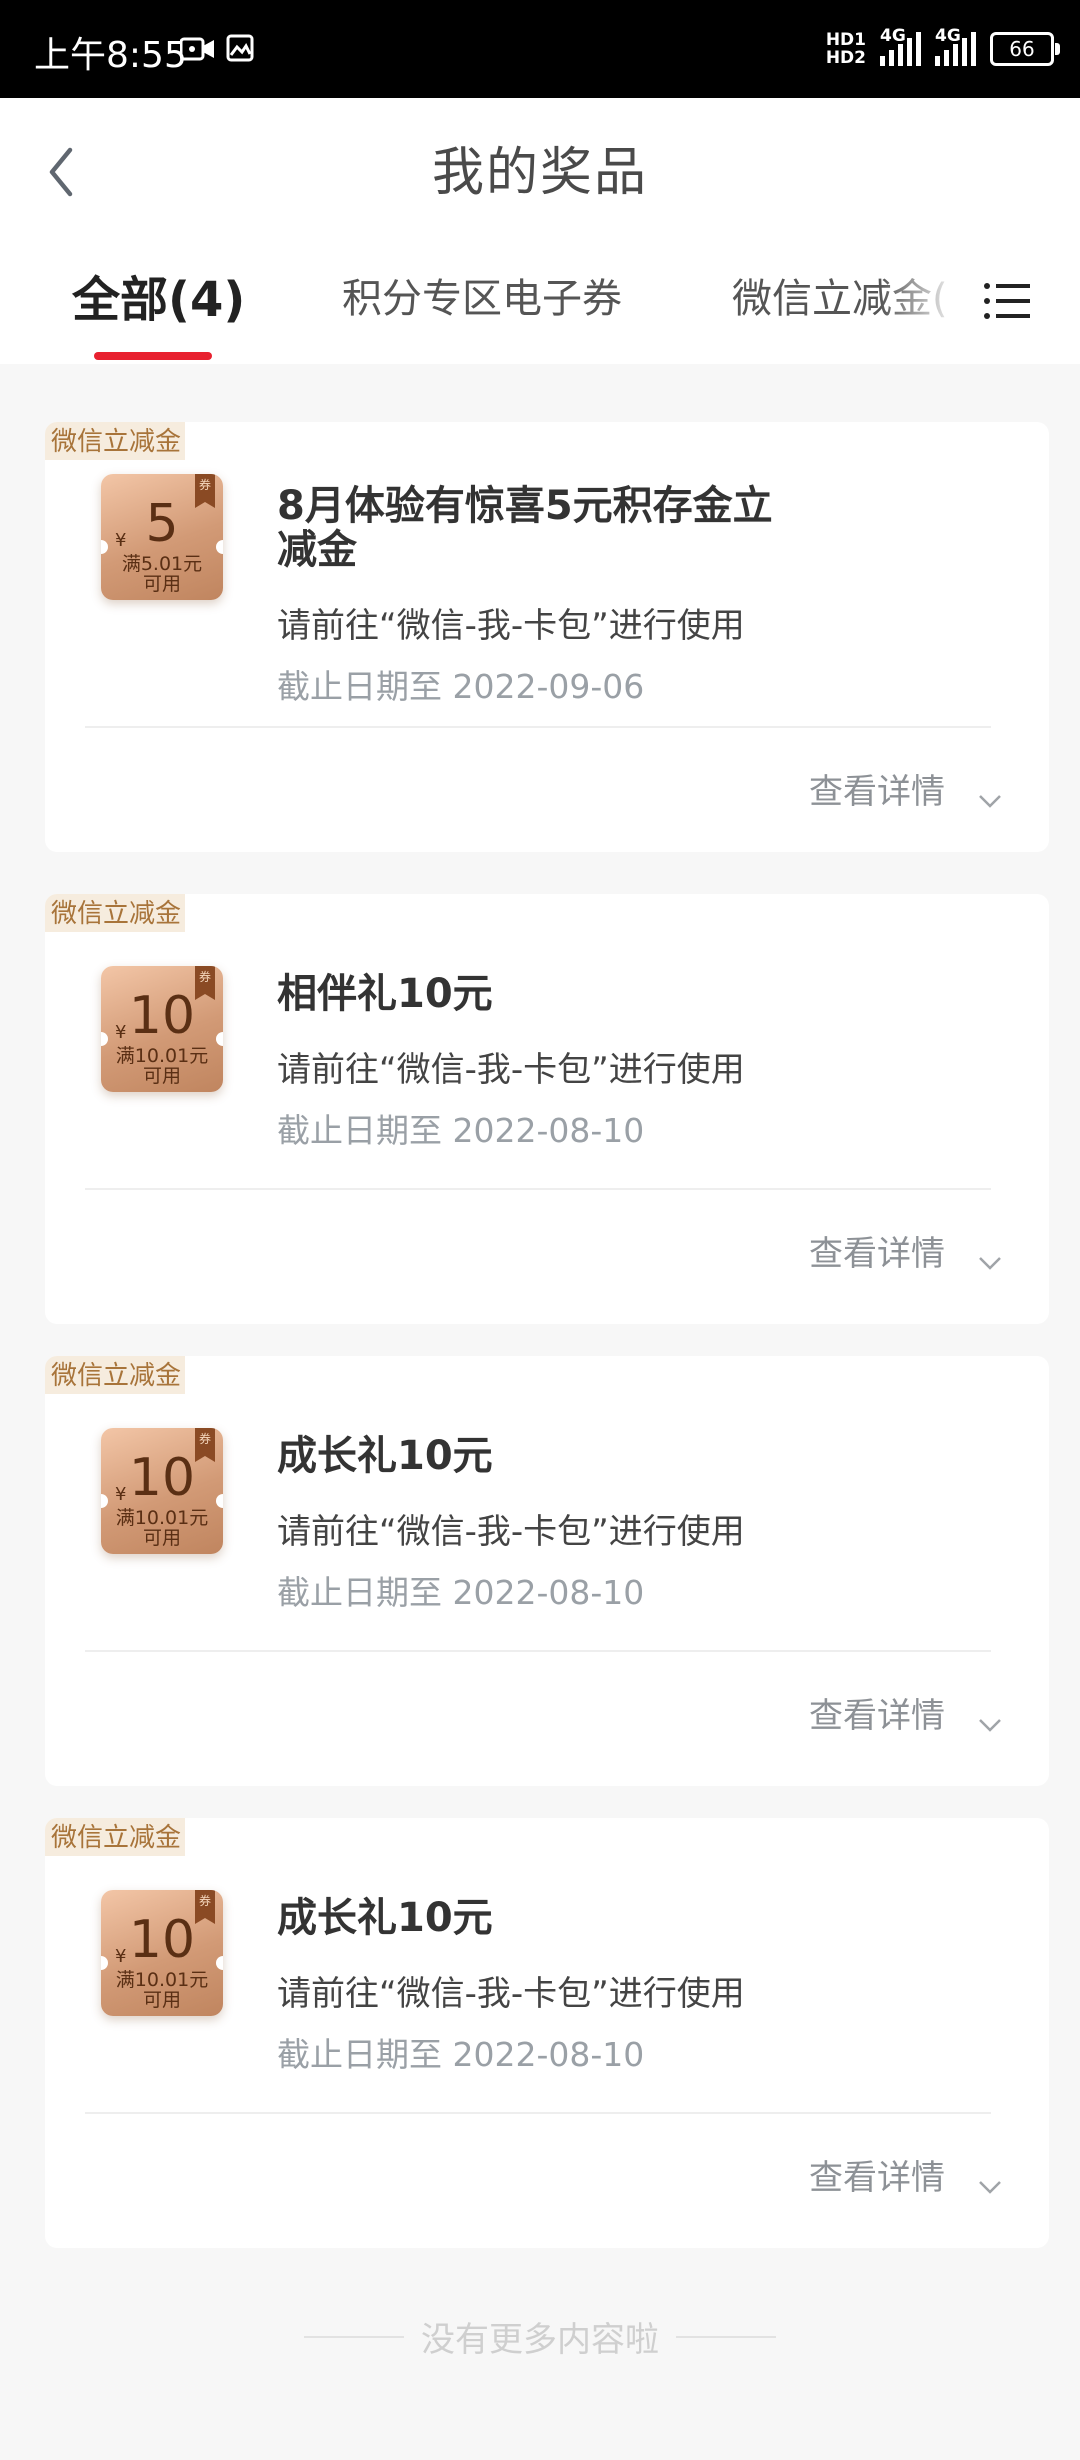 The width and height of the screenshot is (1080, 2460). Describe the element at coordinates (955, 46) in the screenshot. I see `signal-2-icon: 4G` at that location.